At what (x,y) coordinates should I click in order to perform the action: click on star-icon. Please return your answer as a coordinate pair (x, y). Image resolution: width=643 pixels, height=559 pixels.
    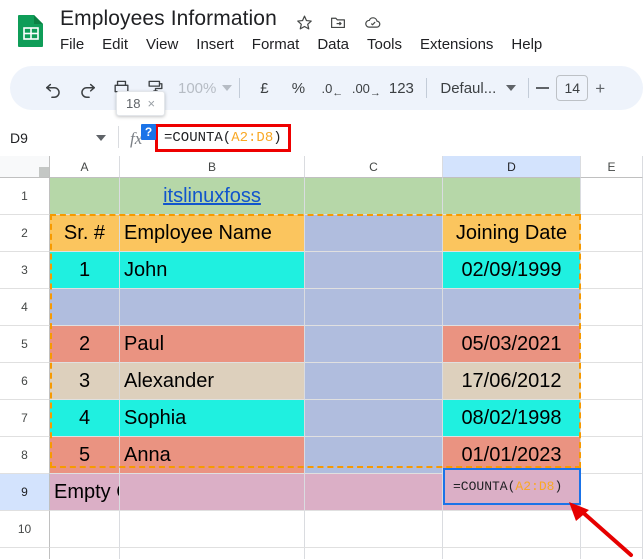
    Looking at the image, I should click on (304, 22).